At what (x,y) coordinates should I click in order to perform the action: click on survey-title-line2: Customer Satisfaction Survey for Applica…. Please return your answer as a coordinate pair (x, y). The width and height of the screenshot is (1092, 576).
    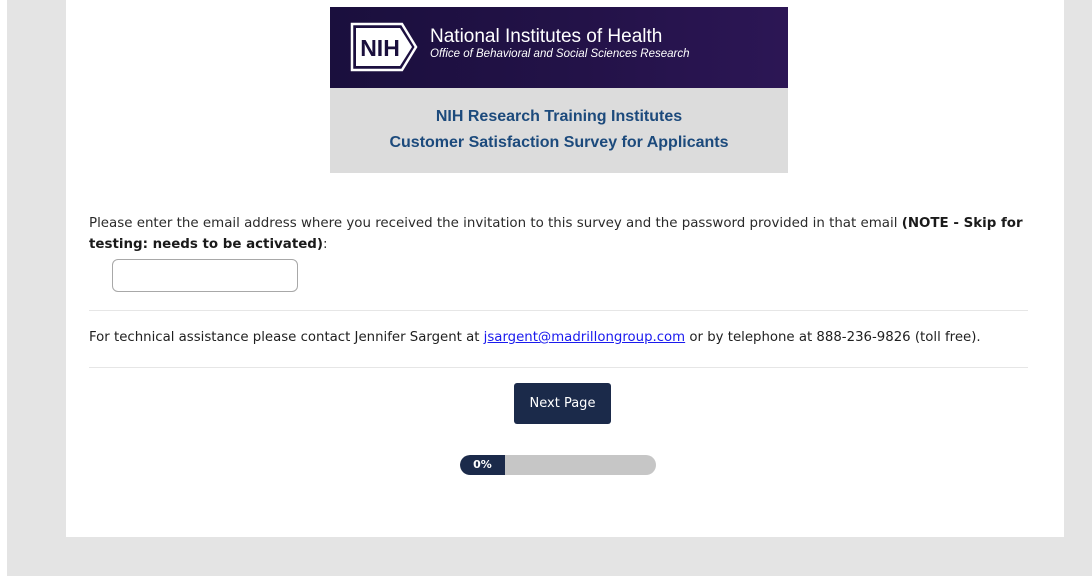
    Looking at the image, I should click on (559, 142).